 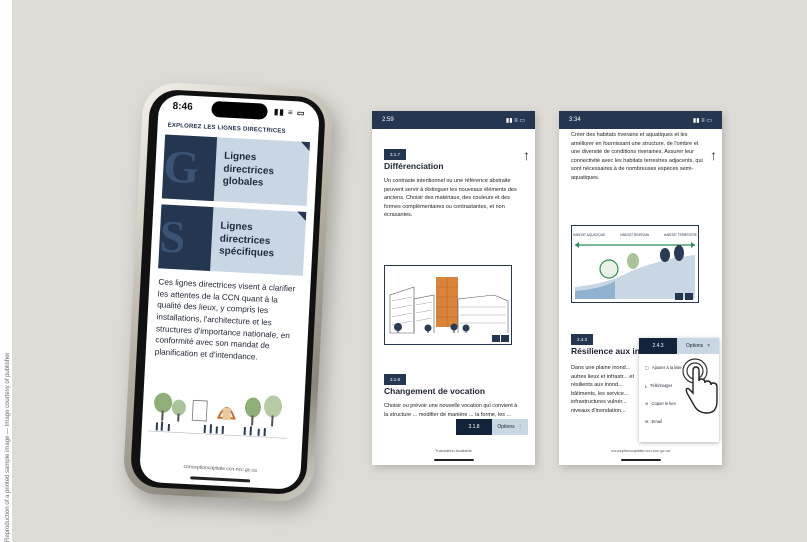 I want to click on close-icon: ×, so click(x=709, y=346).